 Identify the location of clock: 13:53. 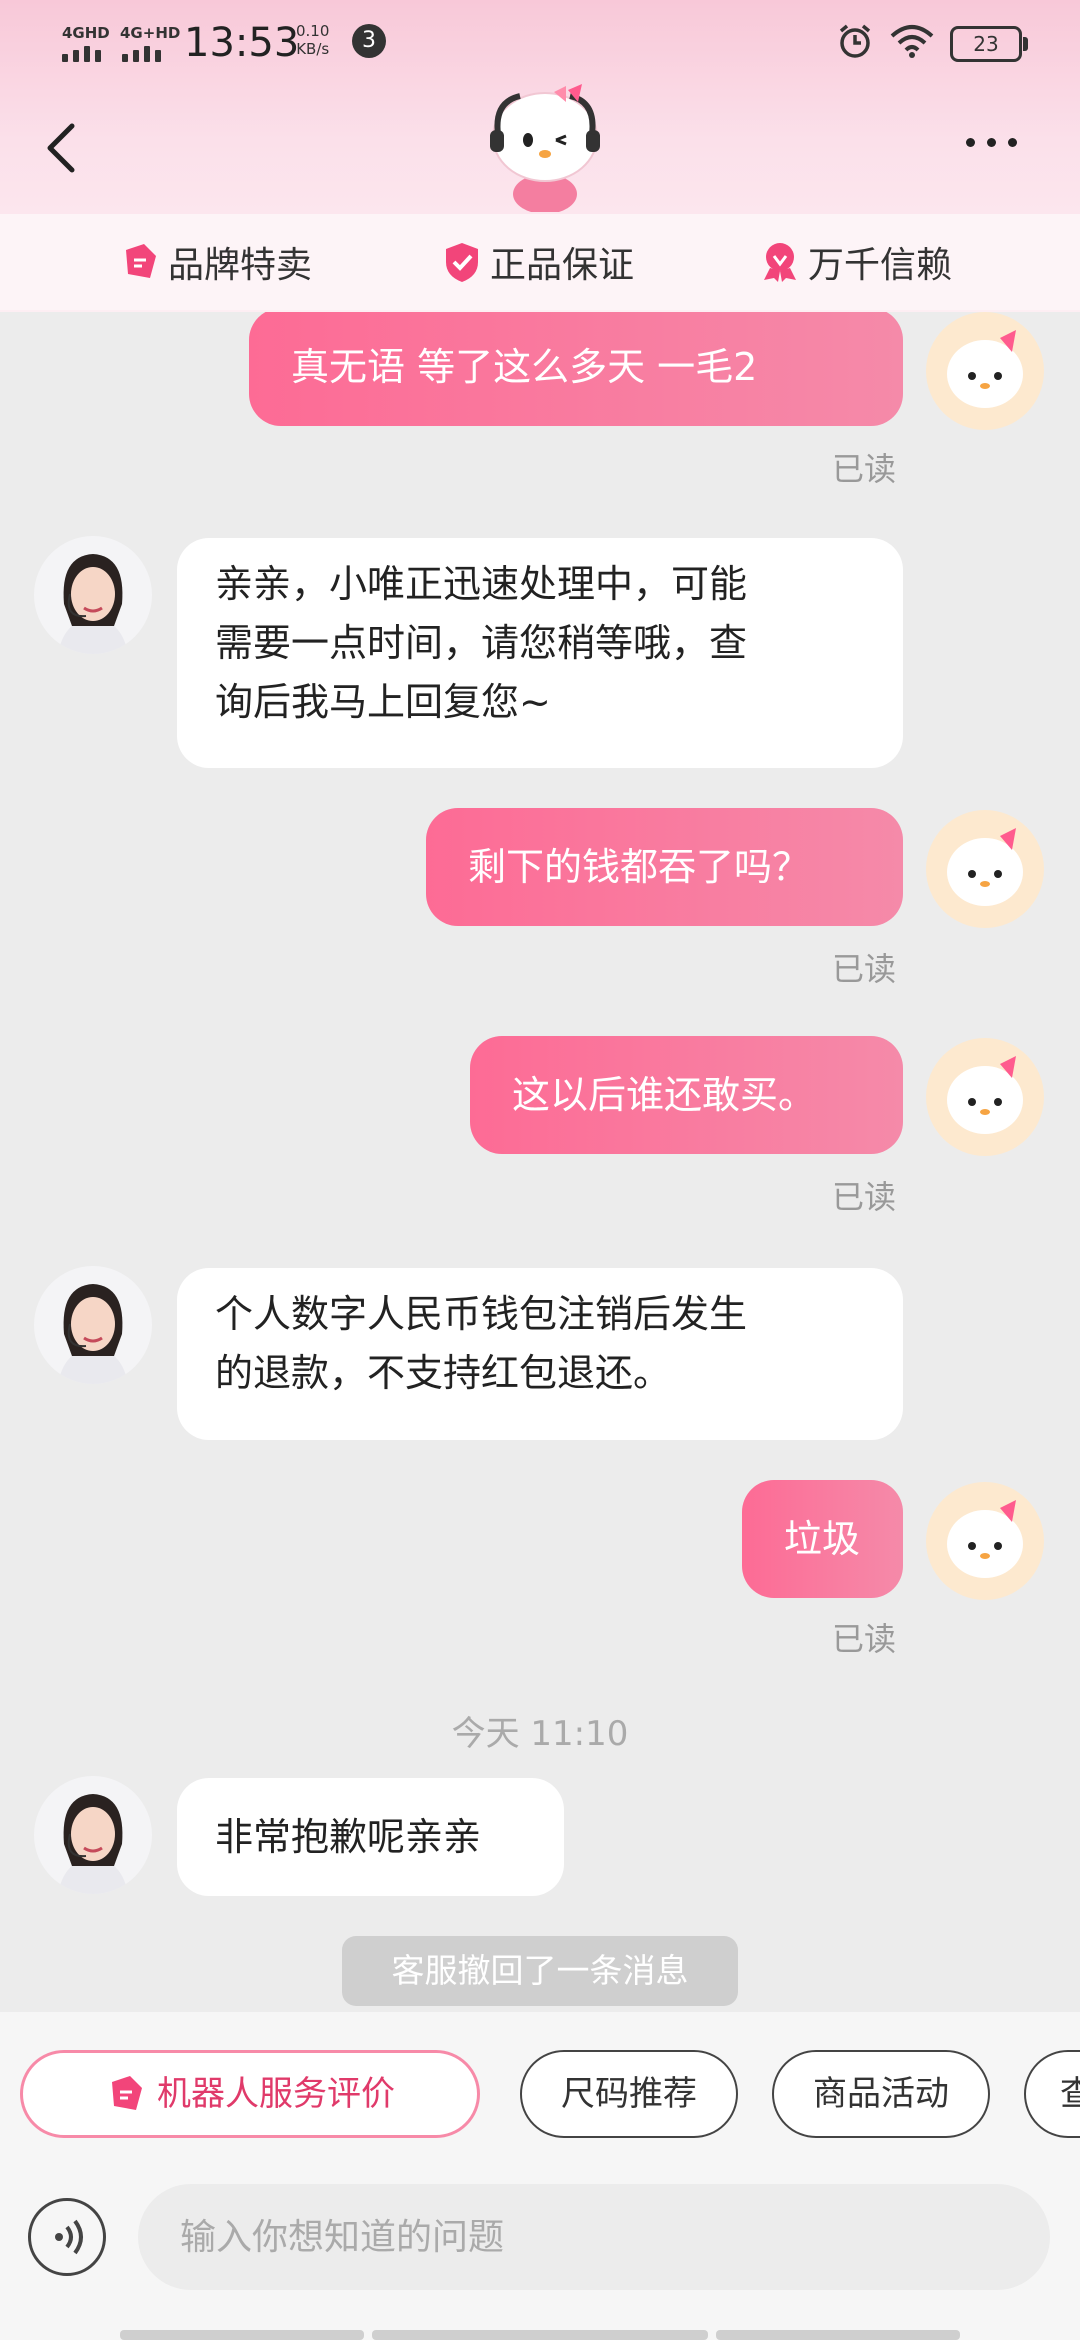
(242, 43).